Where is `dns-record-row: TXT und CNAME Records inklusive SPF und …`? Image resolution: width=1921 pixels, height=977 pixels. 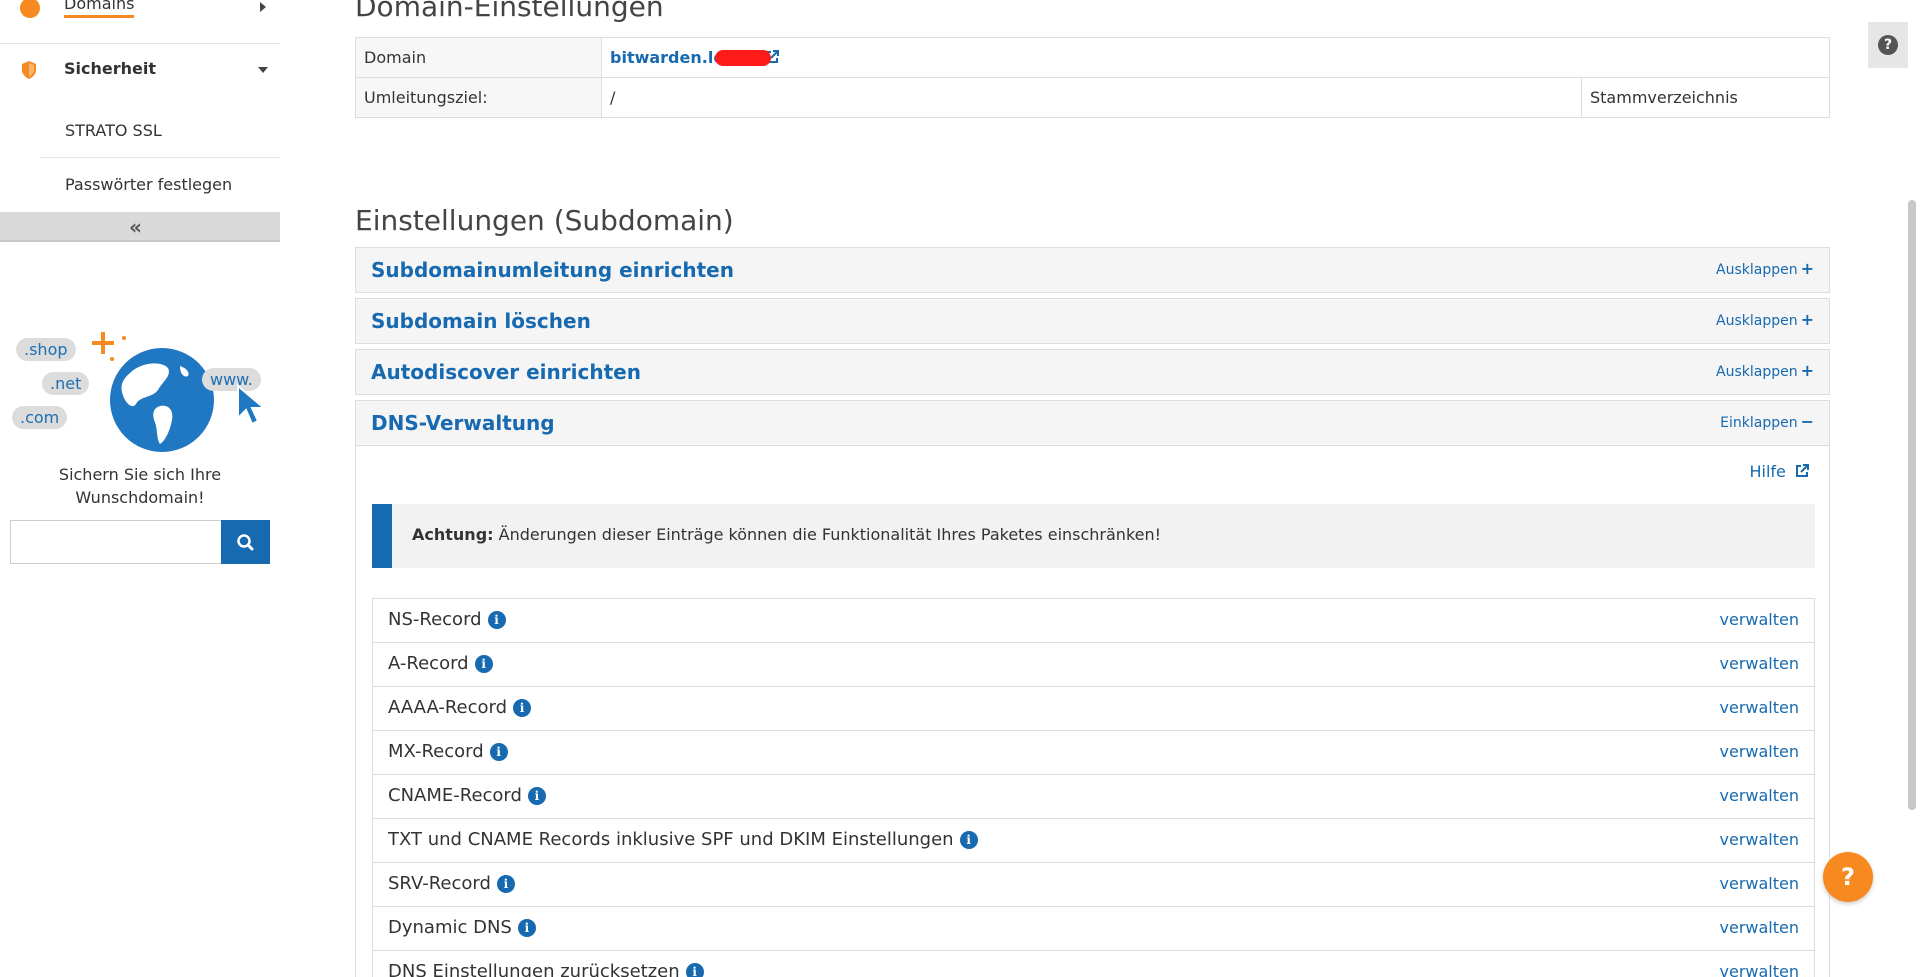 dns-record-row: TXT und CNAME Records inklusive SPF und … is located at coordinates (1093, 841).